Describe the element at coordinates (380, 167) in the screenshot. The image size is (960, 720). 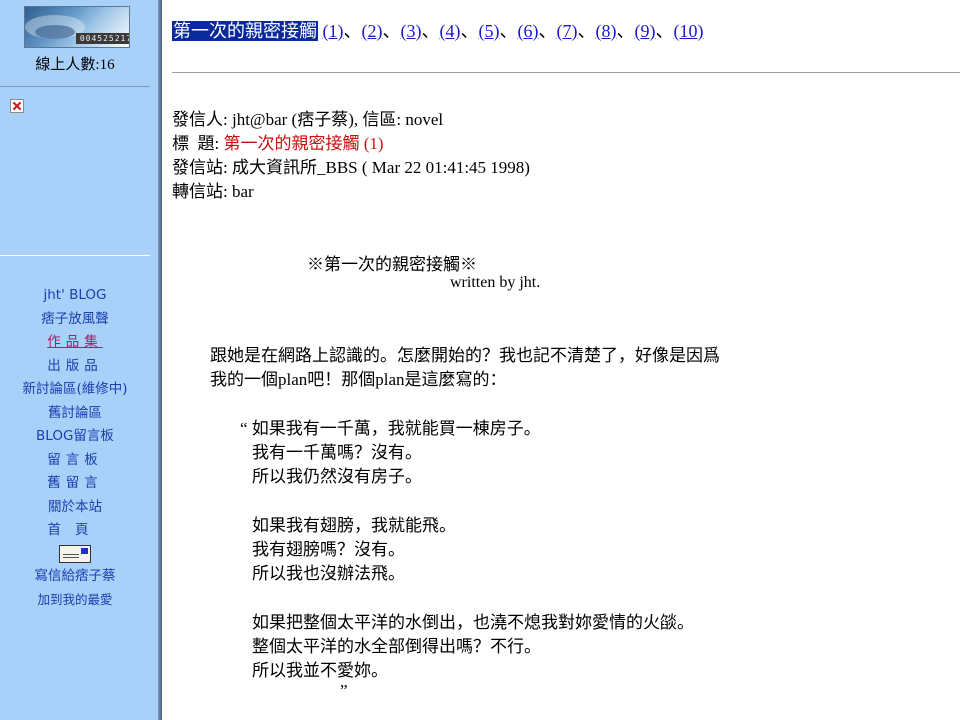
I see `header-site-value: 成大資訊所_BBS ( Mar 22 01:41:45 1998)` at that location.